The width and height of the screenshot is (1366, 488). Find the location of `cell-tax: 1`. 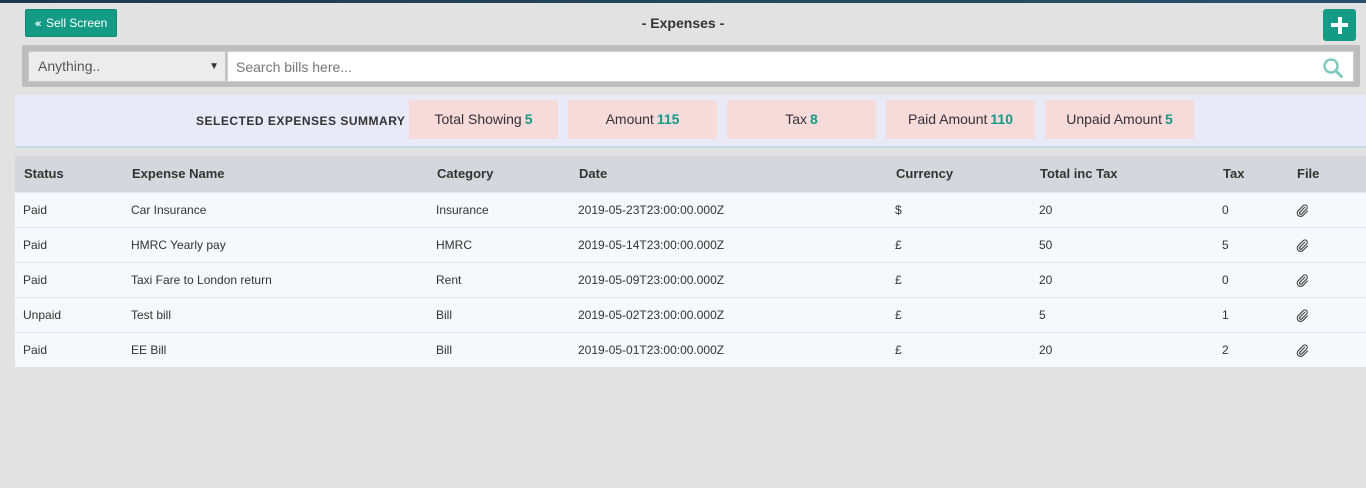

cell-tax: 1 is located at coordinates (1225, 314).